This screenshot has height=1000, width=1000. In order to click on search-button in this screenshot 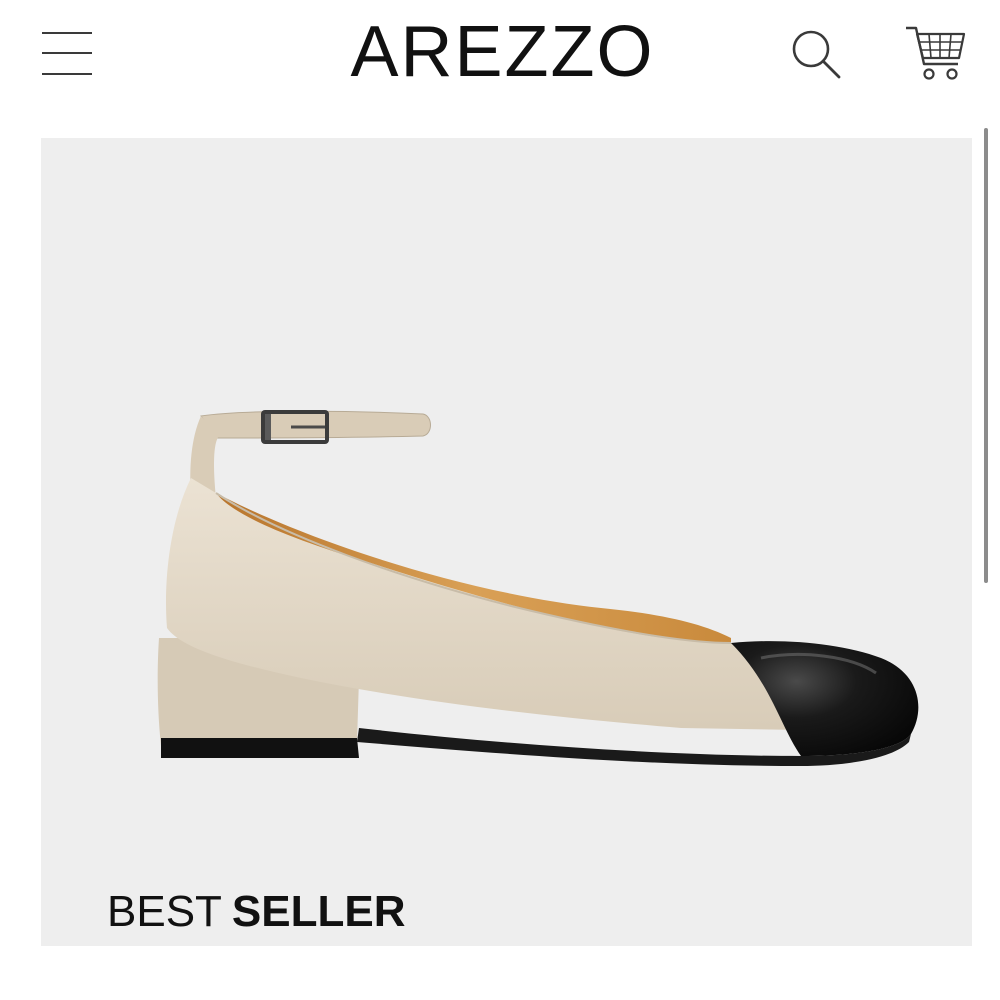, I will do `click(816, 54)`.